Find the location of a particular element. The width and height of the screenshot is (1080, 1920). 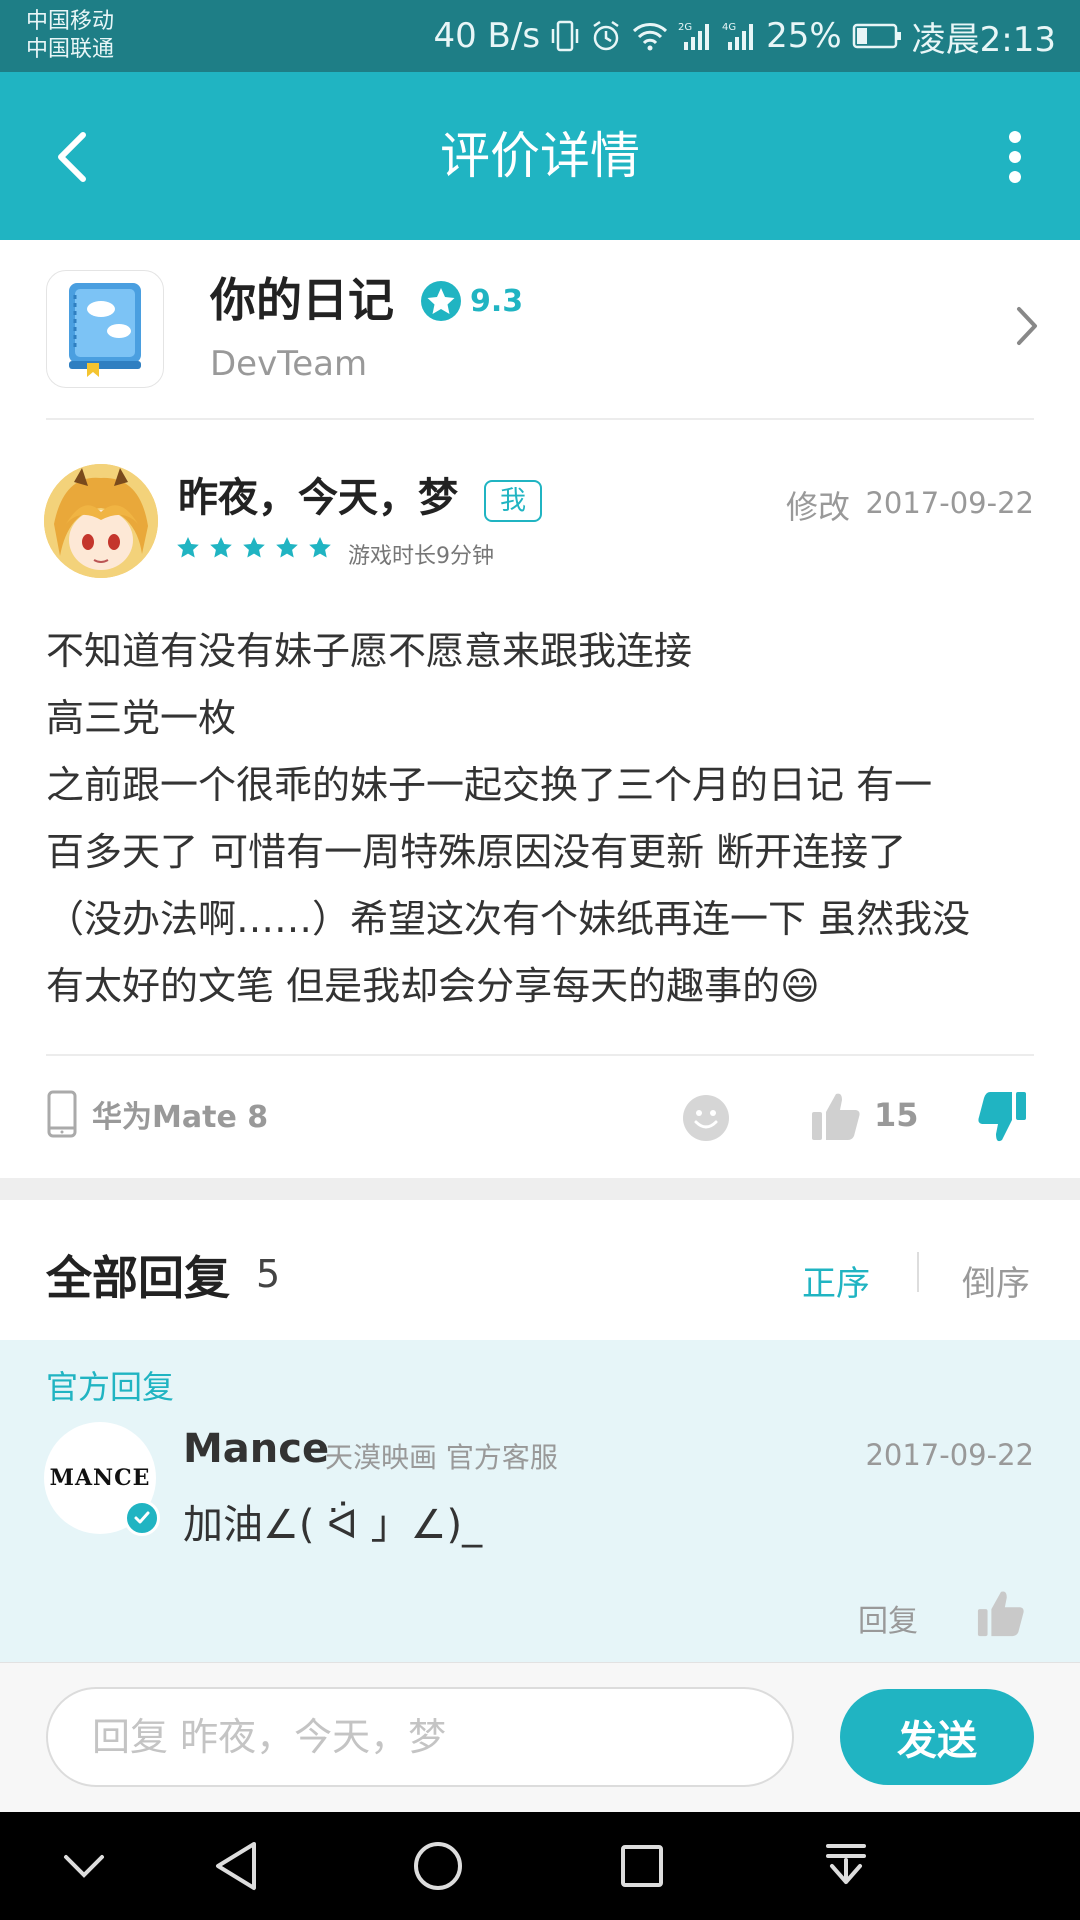

signal-2g-icon: 2G is located at coordinates (695, 36).